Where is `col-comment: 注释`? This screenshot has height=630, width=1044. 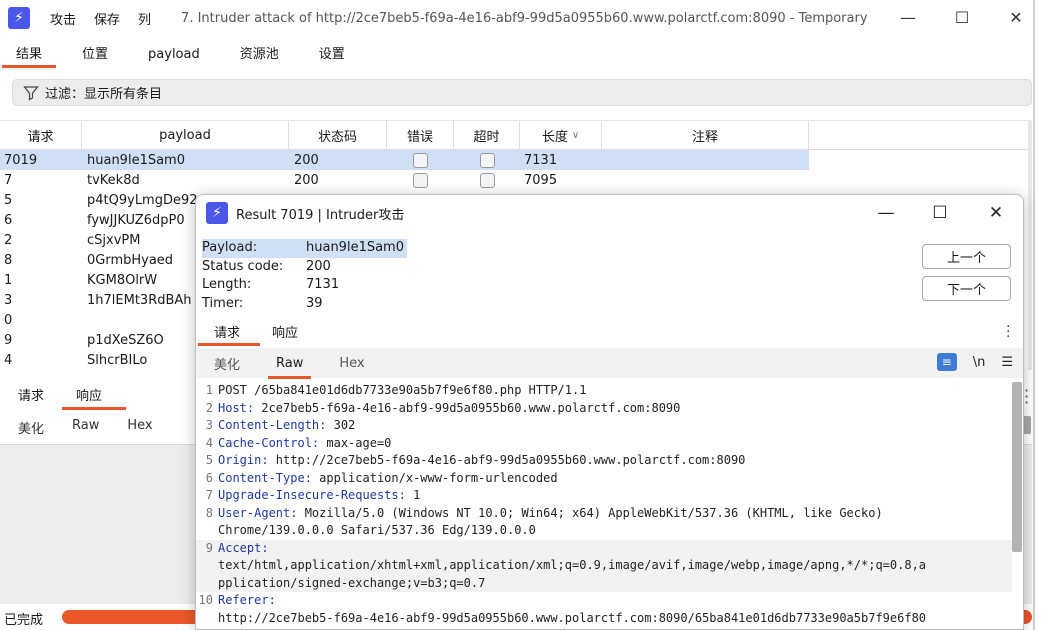
col-comment: 注释 is located at coordinates (705, 135).